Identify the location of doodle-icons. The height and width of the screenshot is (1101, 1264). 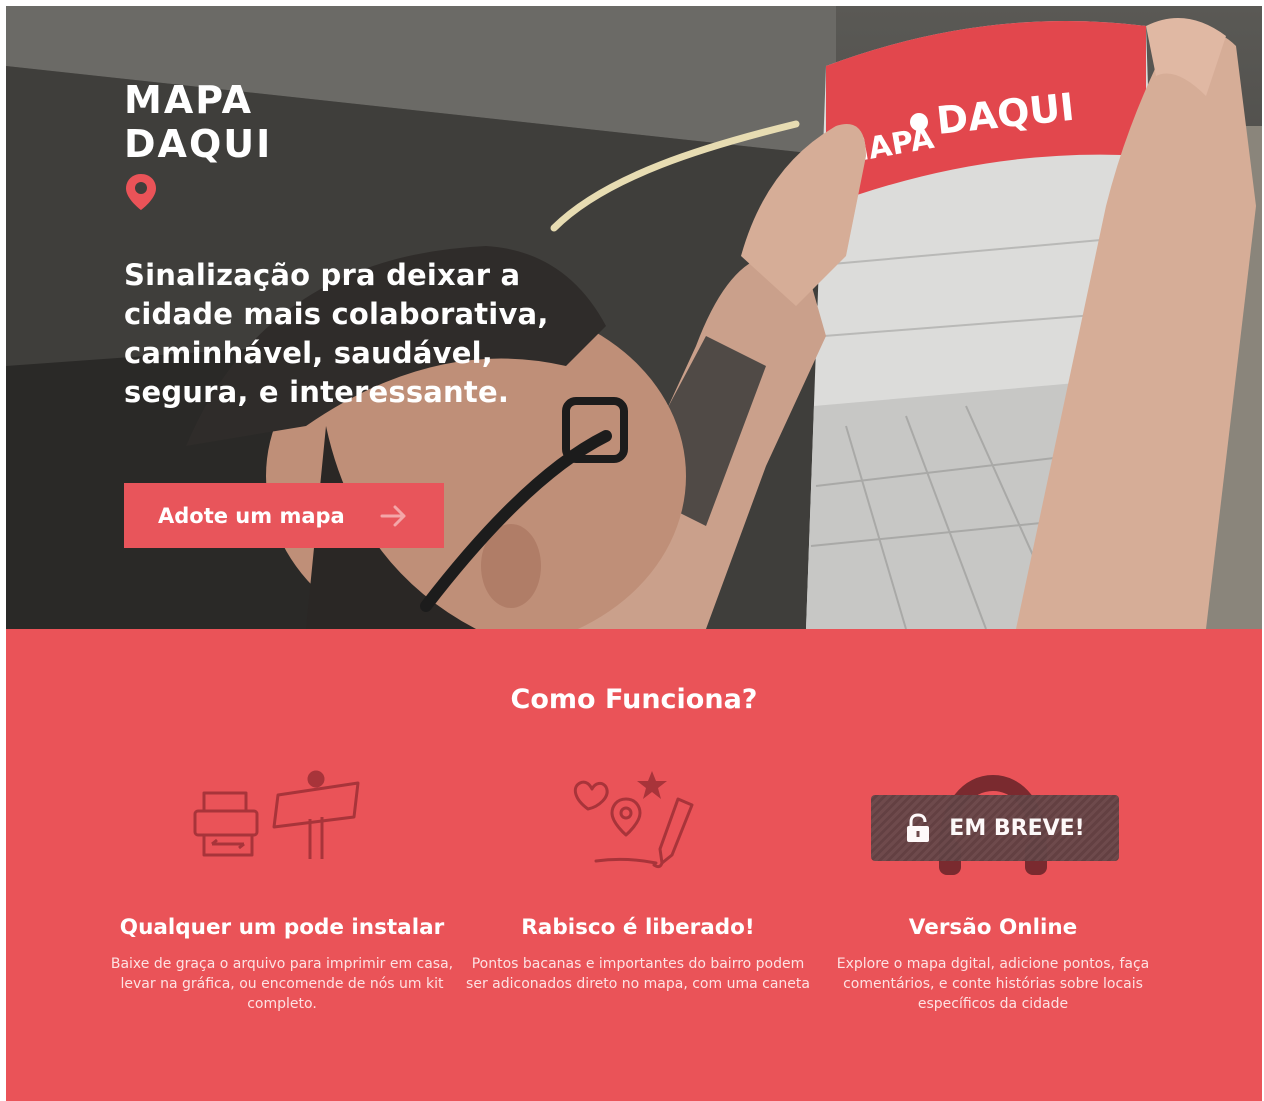
(633, 820).